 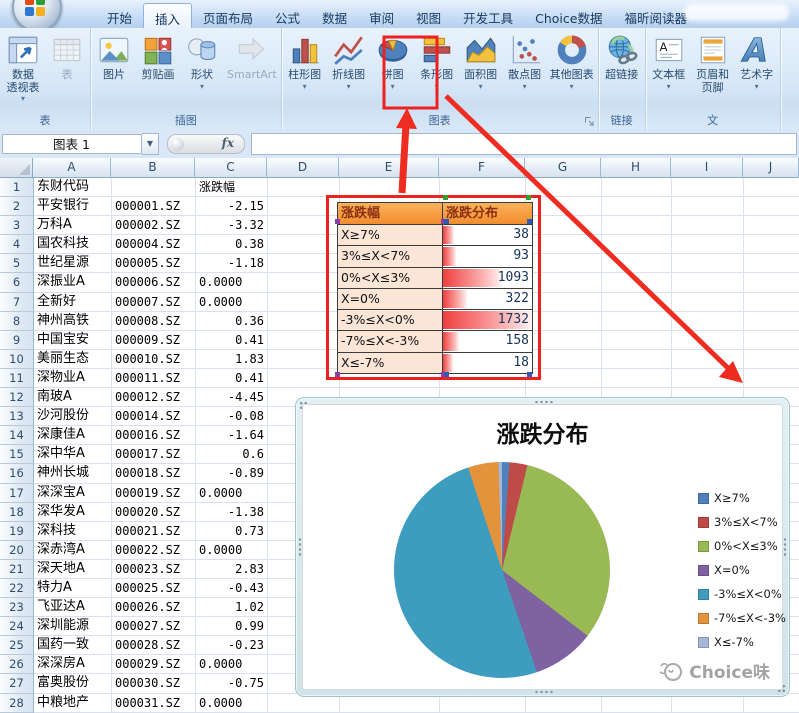 What do you see at coordinates (381, 15) in the screenshot?
I see `tab-审阅: 审阅` at bounding box center [381, 15].